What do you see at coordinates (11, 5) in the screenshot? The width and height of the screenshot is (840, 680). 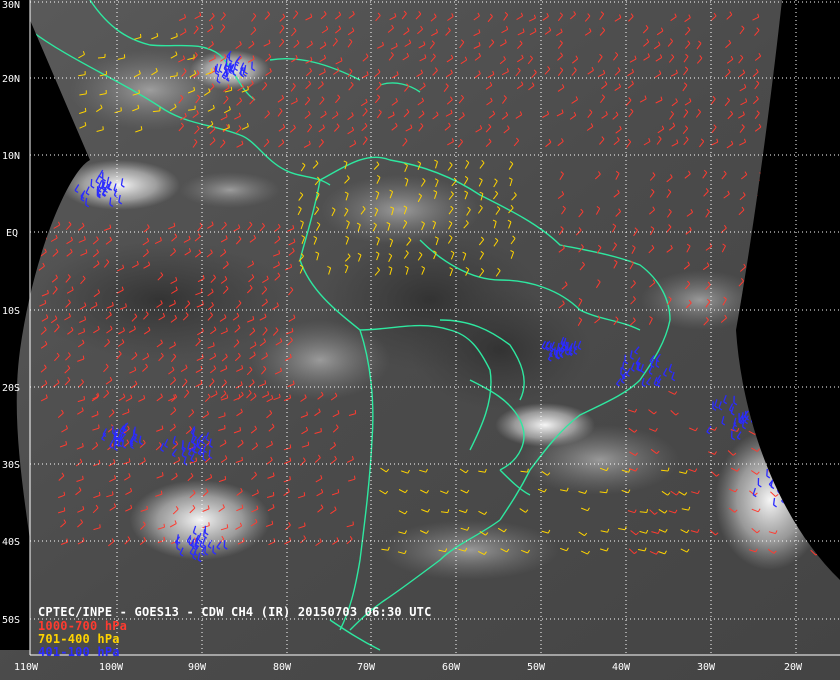 I see `lat-label-30n: 30N` at bounding box center [11, 5].